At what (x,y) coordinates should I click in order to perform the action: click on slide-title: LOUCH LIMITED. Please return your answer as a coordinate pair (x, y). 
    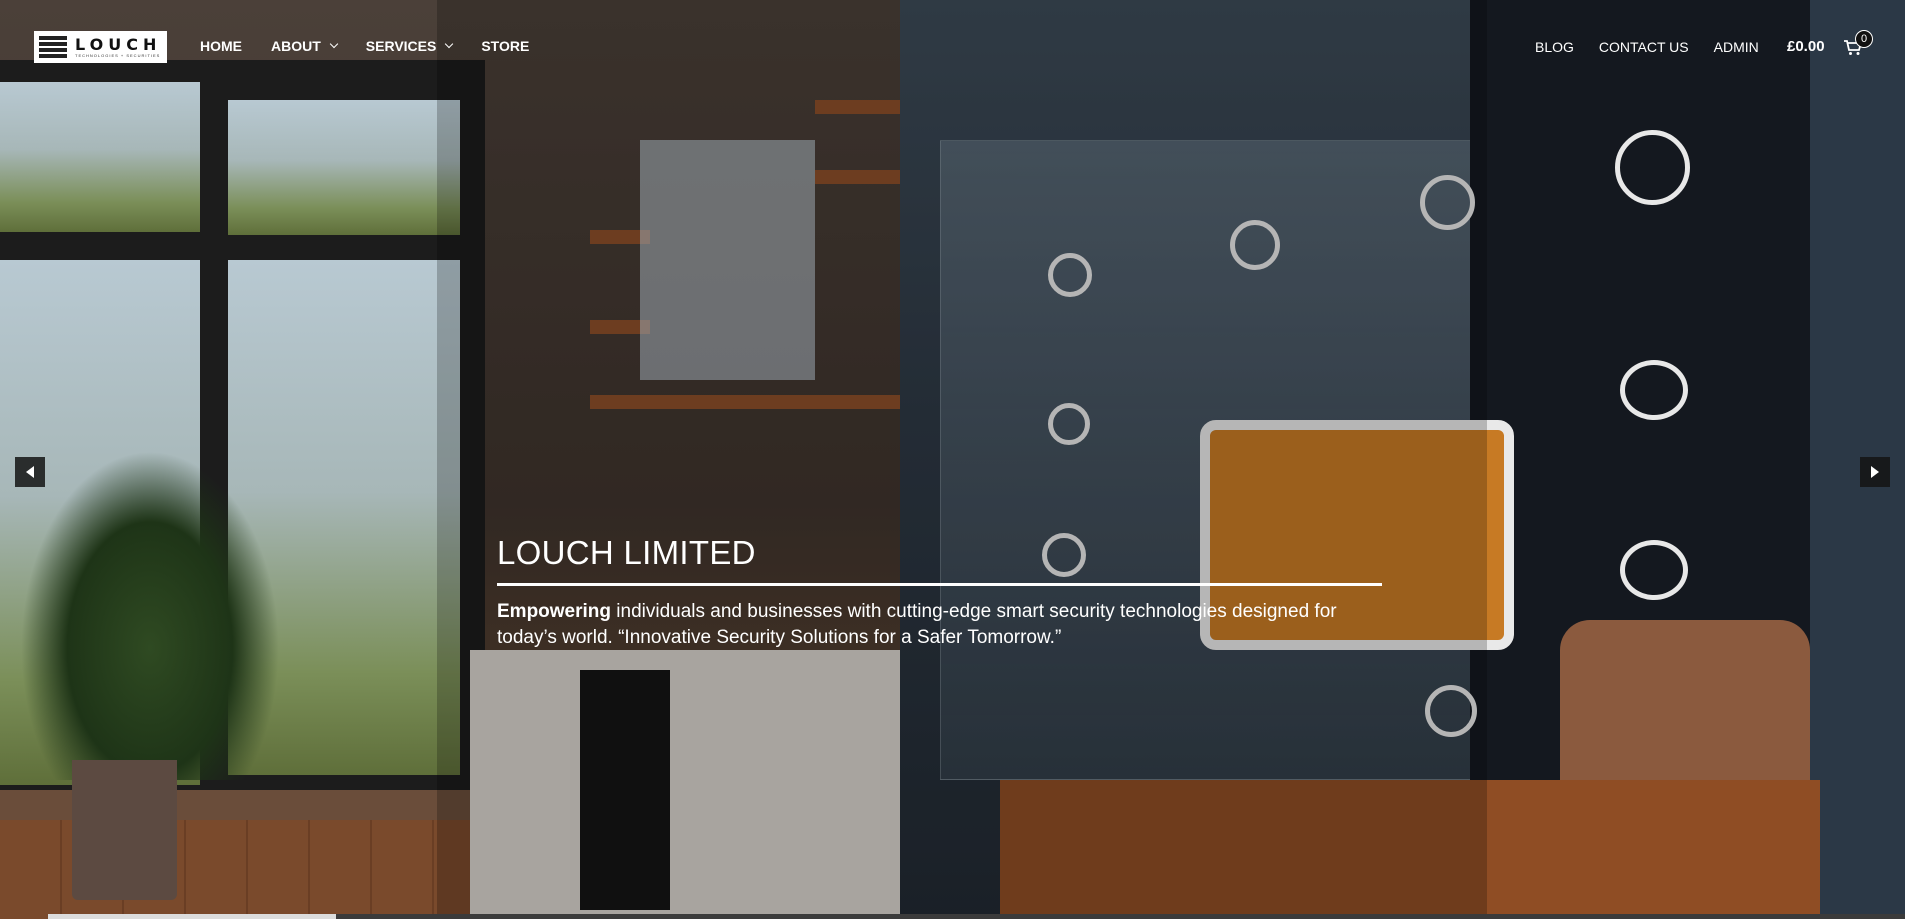
    Looking at the image, I should click on (626, 552).